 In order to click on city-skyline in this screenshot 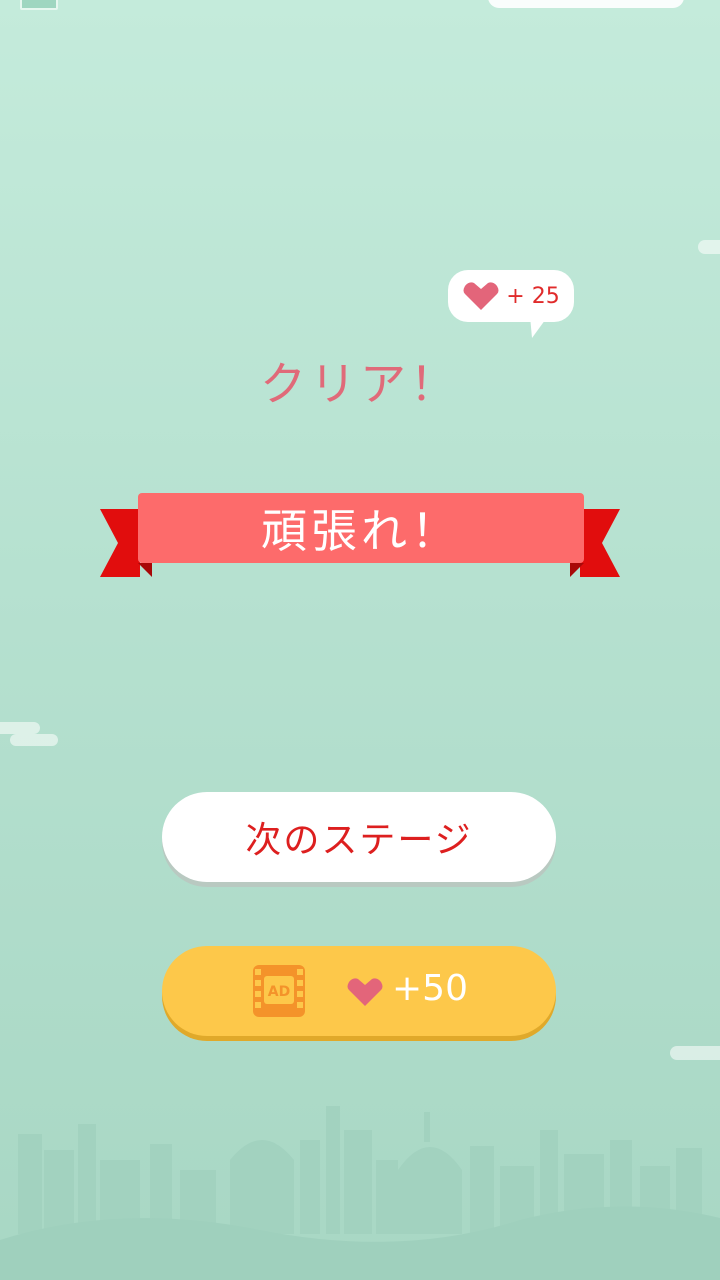, I will do `click(360, 1193)`.